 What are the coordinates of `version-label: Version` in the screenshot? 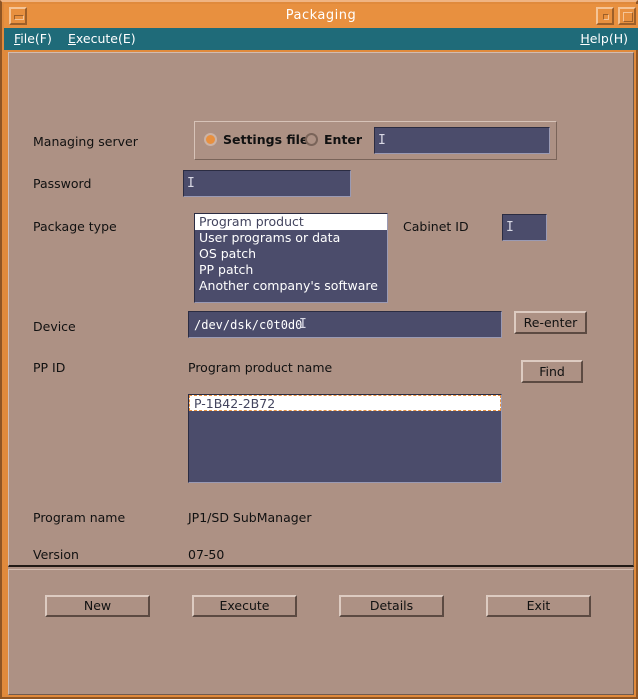 It's located at (56, 554).